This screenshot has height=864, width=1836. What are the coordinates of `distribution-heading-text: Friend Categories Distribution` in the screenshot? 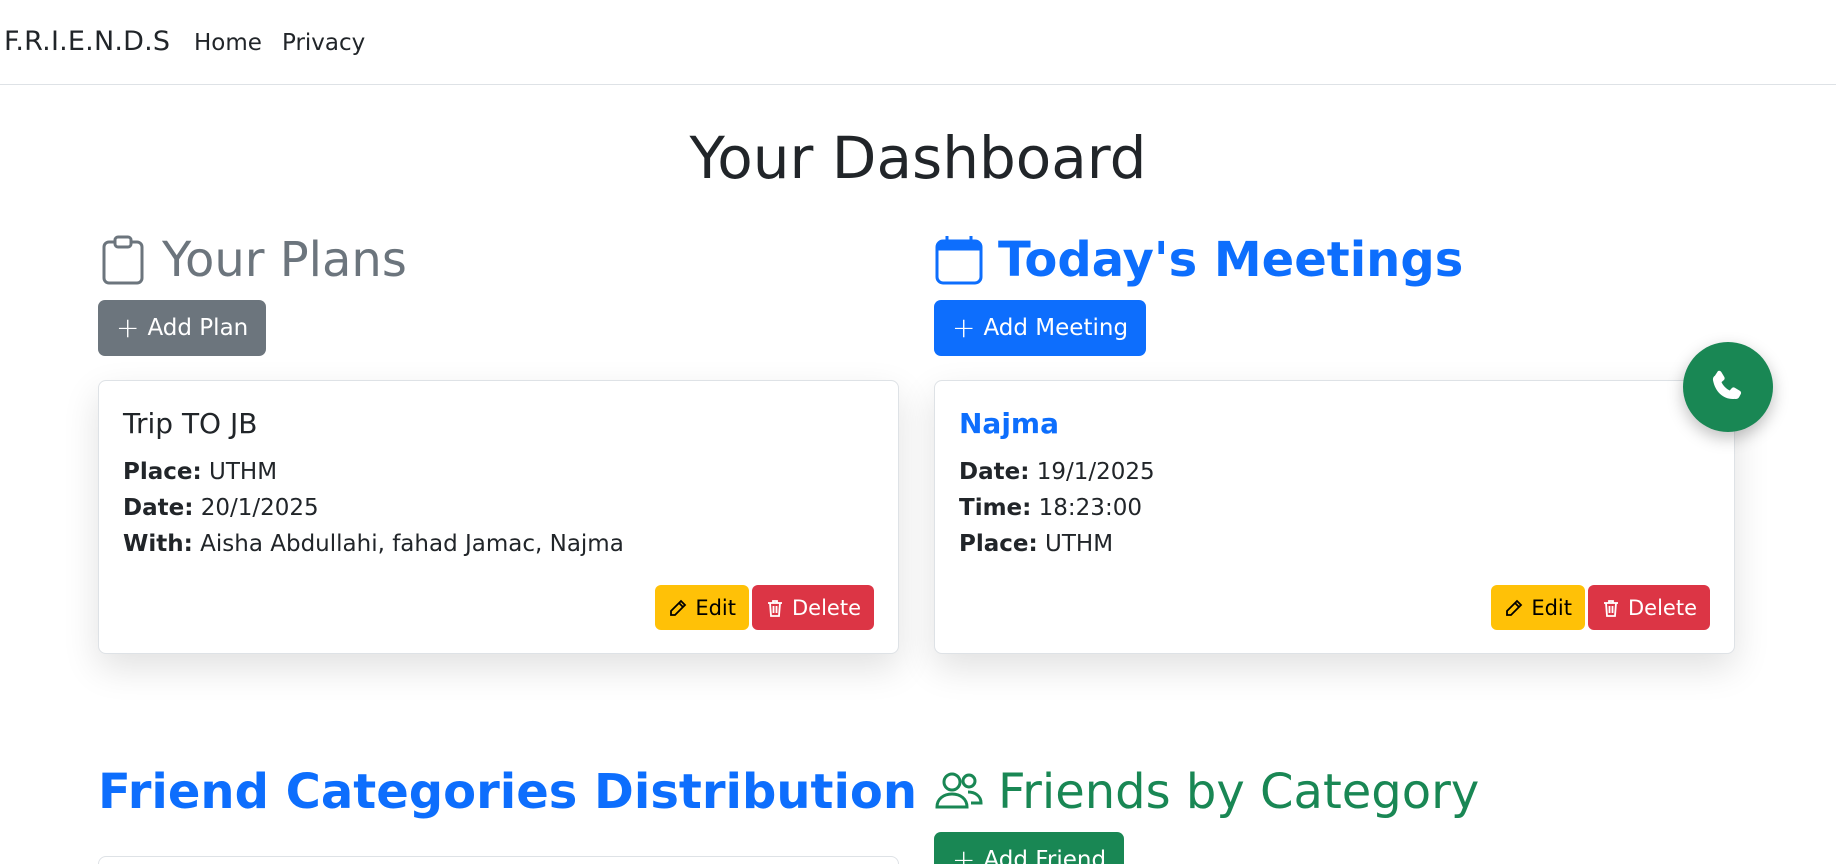 It's located at (508, 792).